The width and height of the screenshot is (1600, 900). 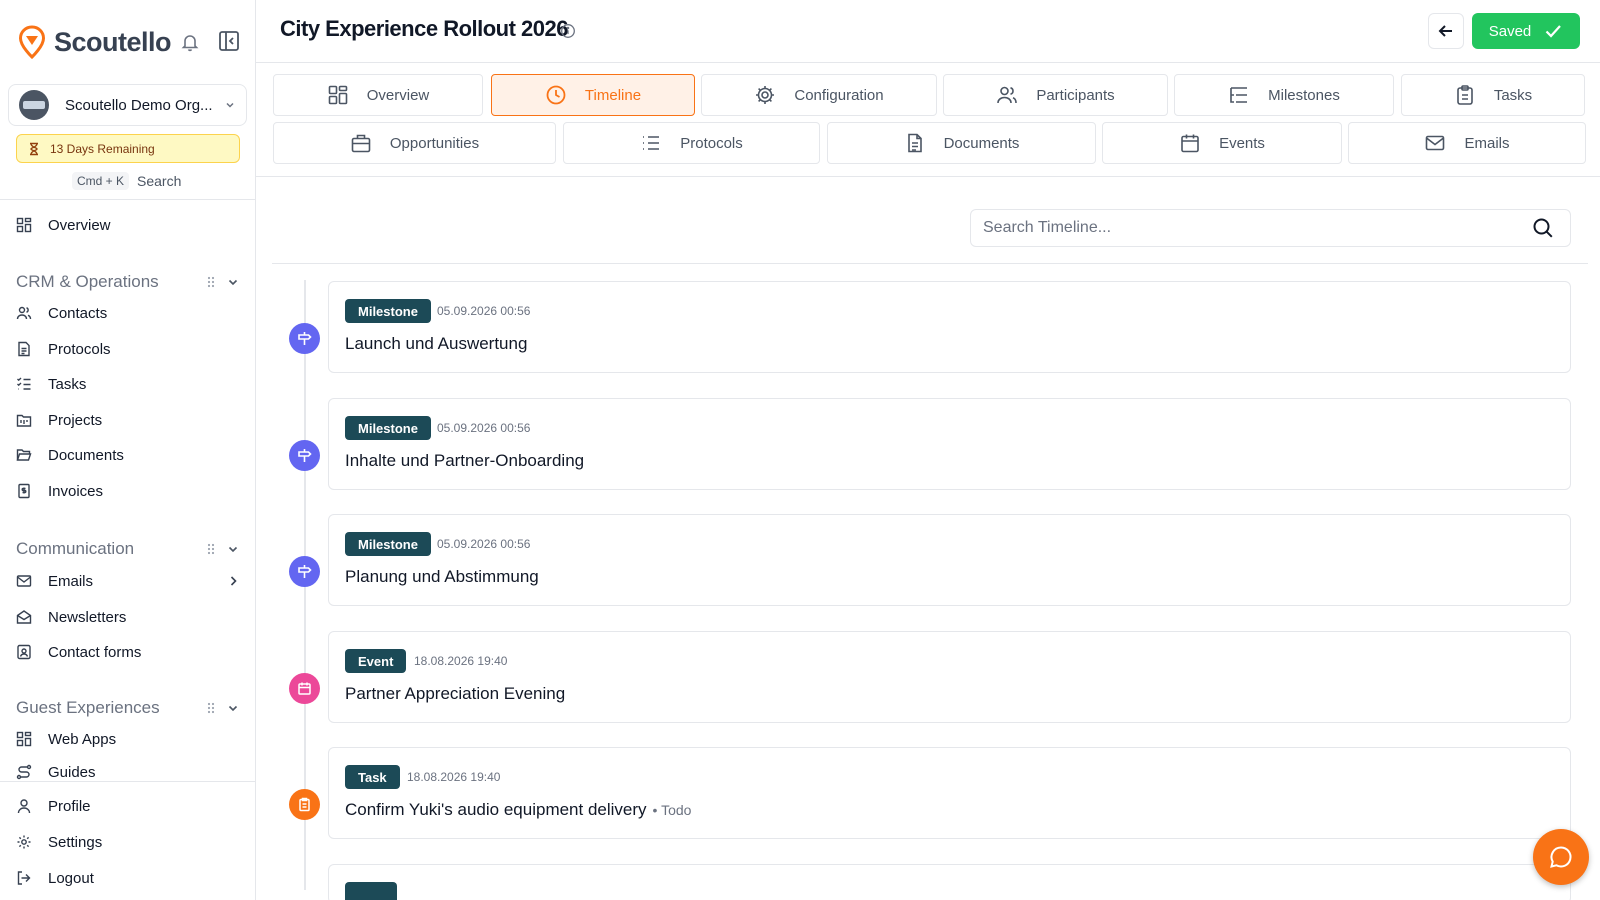 I want to click on sidebar-item-label: Overview, so click(x=79, y=225).